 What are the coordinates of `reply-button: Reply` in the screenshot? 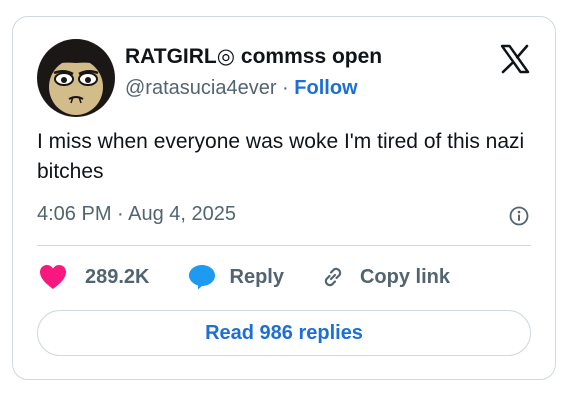 It's located at (254, 277).